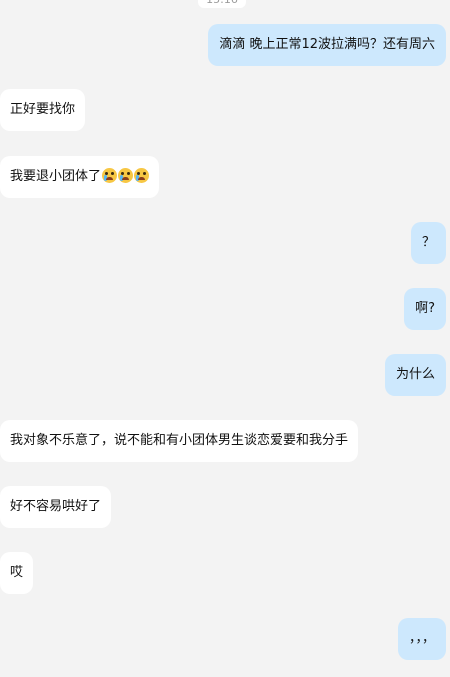 The image size is (450, 677). I want to click on message-bubble-incoming: 我对象不乐意了，说不能和有小团体男生谈恋爱要和我分手, so click(179, 441).